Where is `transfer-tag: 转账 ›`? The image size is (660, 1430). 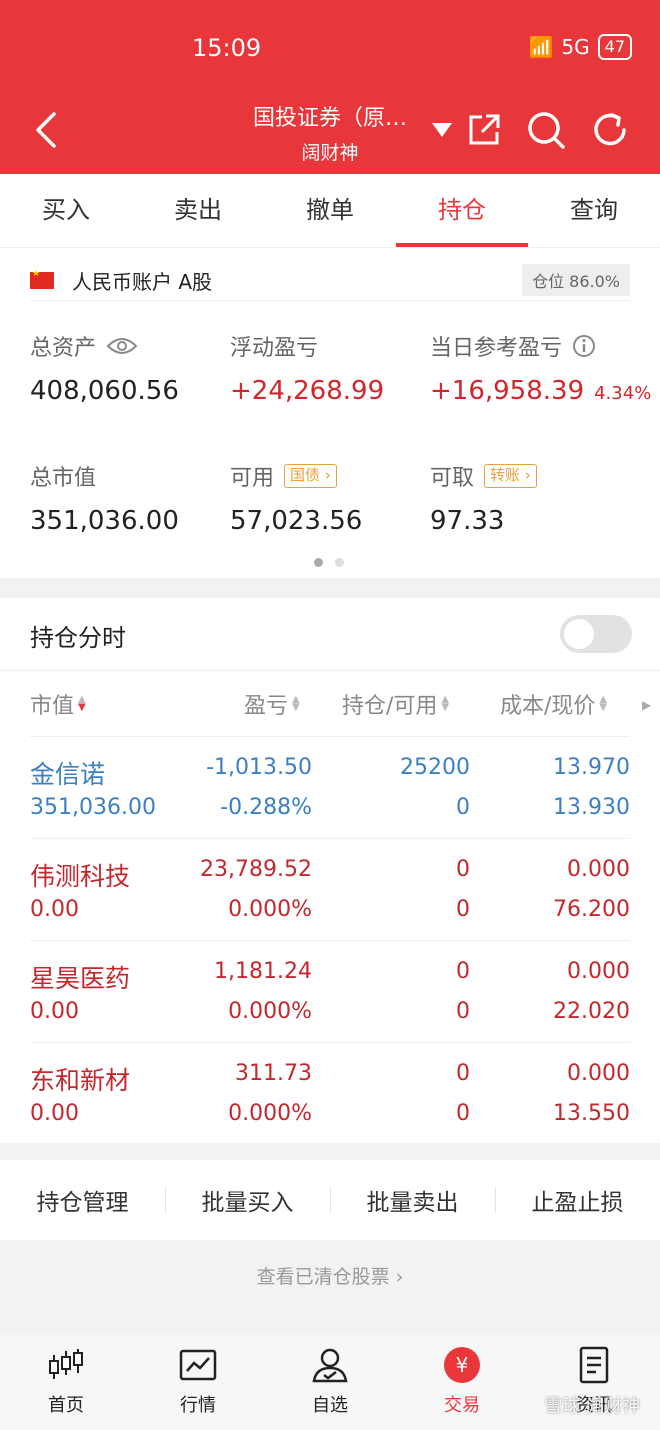
transfer-tag: 转账 › is located at coordinates (510, 476).